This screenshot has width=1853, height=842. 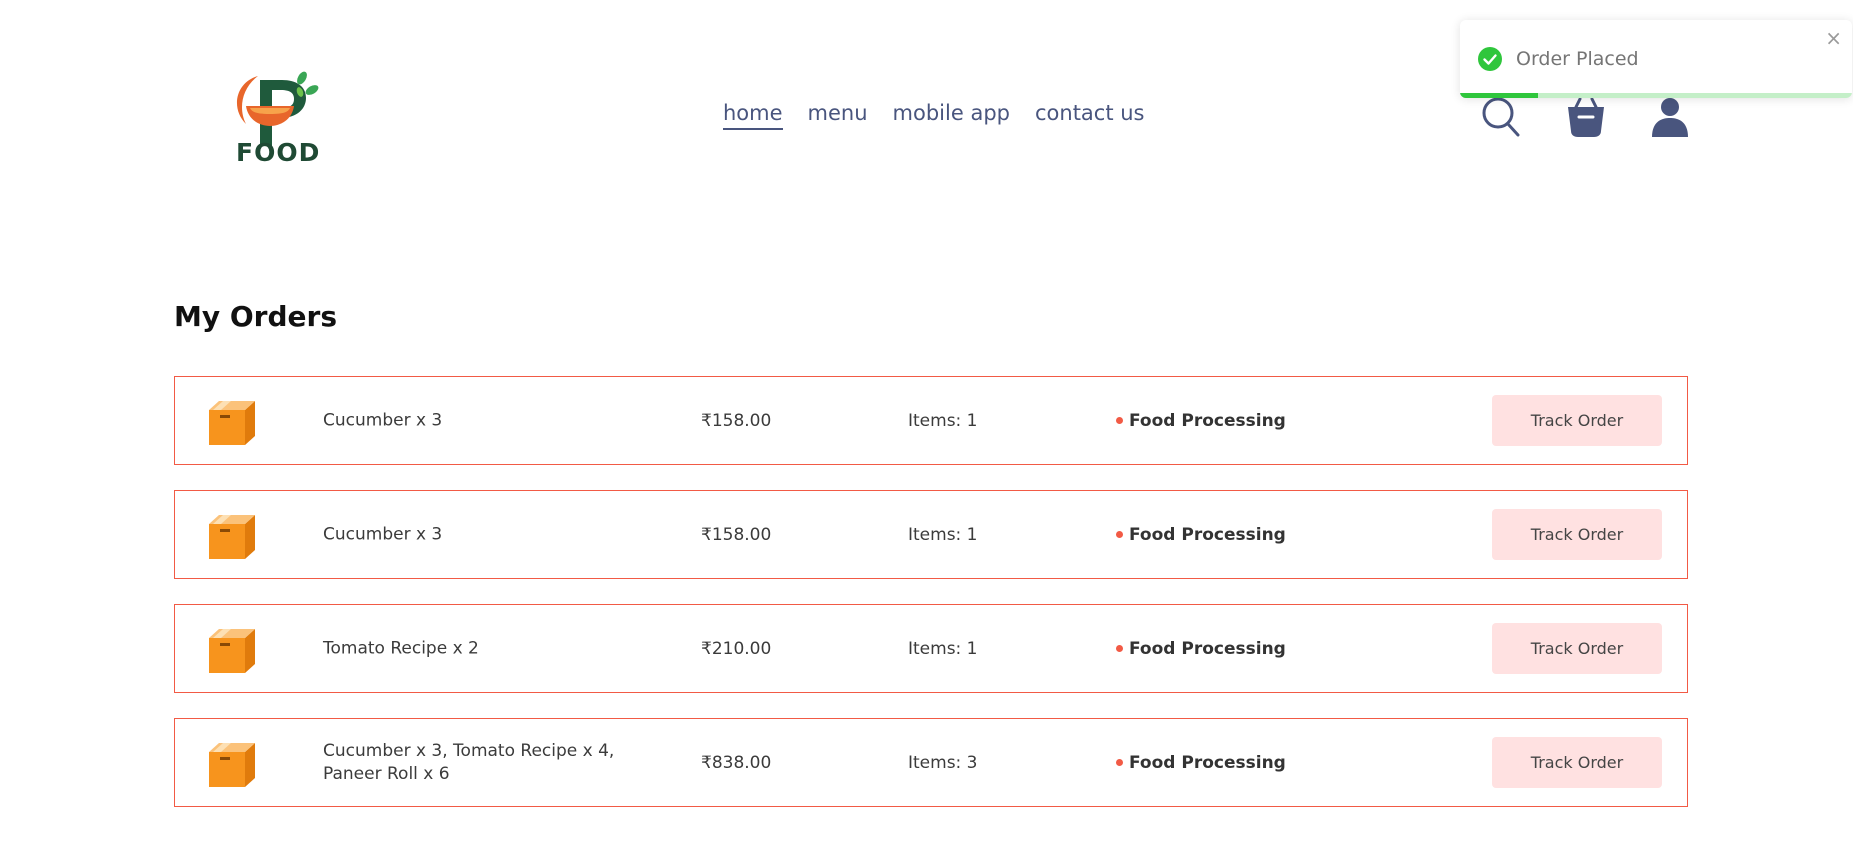 What do you see at coordinates (736, 648) in the screenshot?
I see `order-amount: ₹210.00` at bounding box center [736, 648].